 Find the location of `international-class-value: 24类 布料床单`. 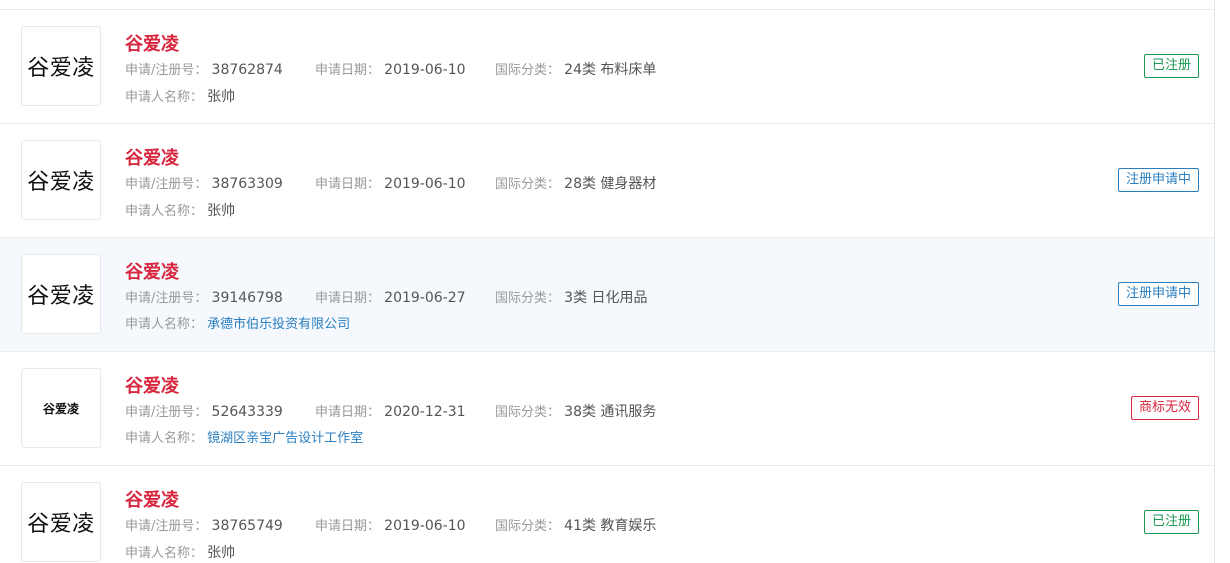

international-class-value: 24类 布料床单 is located at coordinates (610, 70).